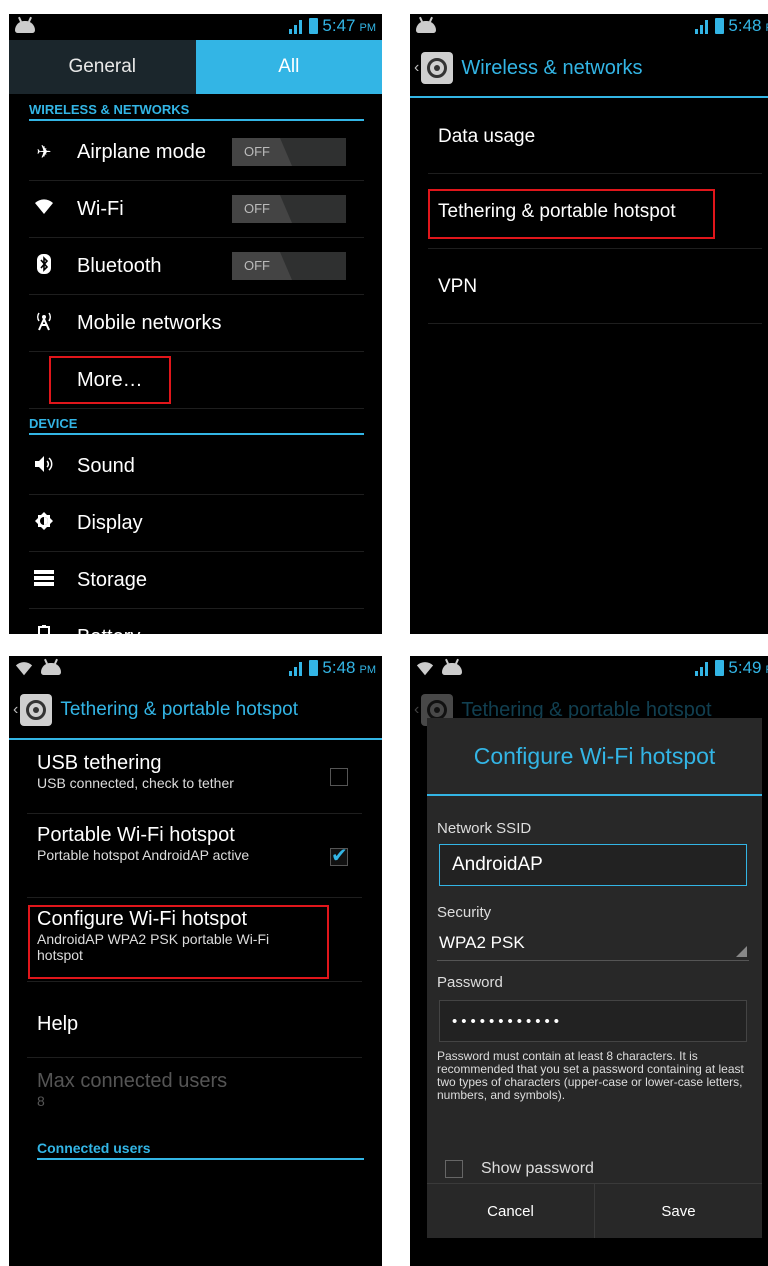 This screenshot has width=768, height=1266. I want to click on section-header-wireless: WIRELESS & NETWORKS, so click(196, 111).